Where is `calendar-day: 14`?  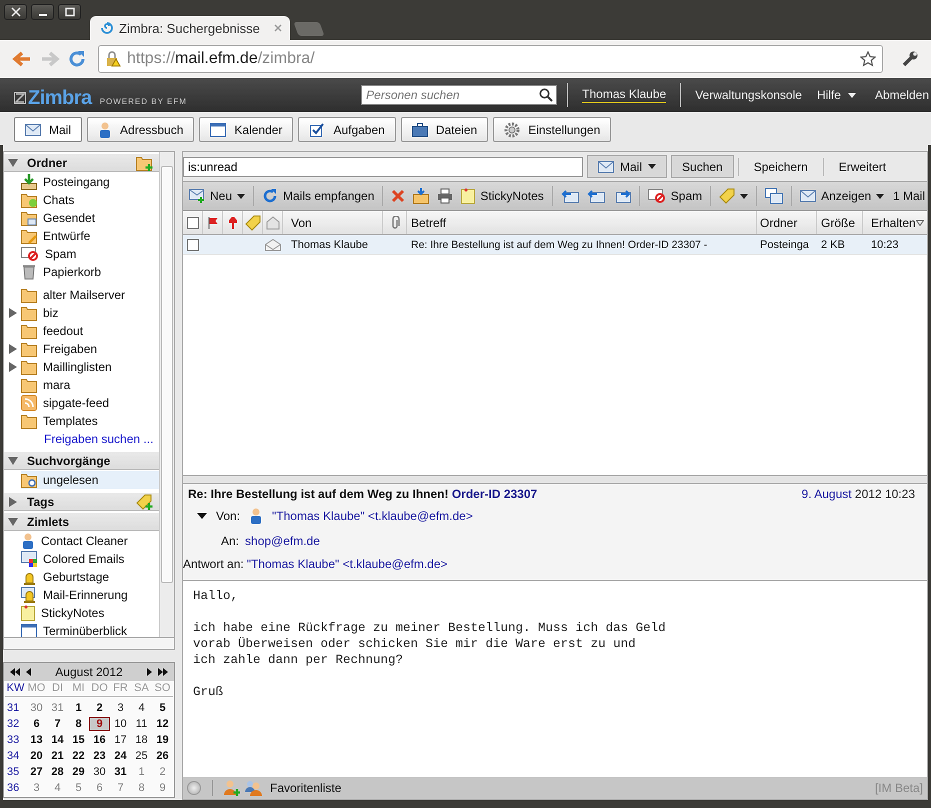 calendar-day: 14 is located at coordinates (57, 740).